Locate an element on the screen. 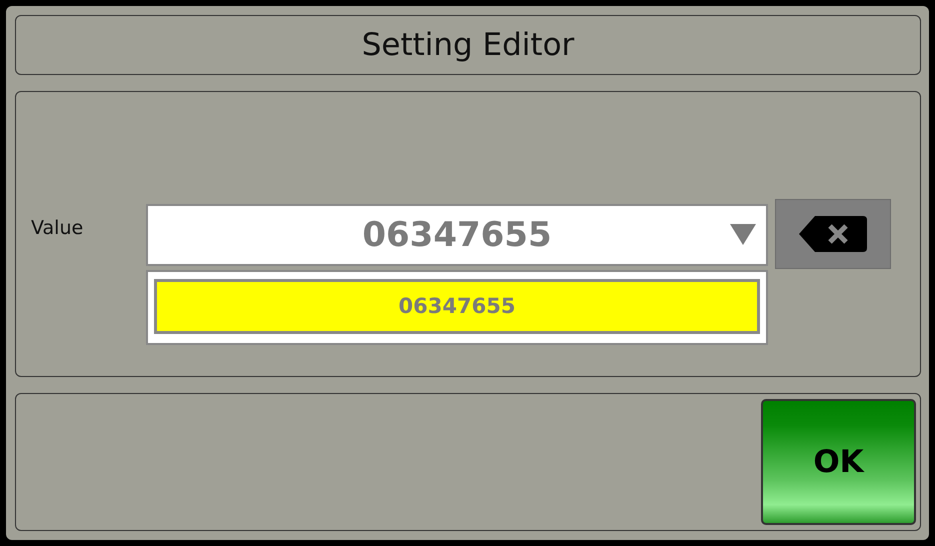 The image size is (935, 546). backspace-icon is located at coordinates (833, 234).